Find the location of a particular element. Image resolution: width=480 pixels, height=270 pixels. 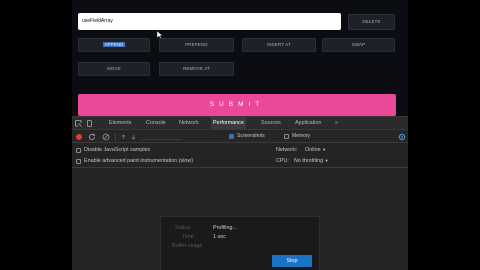

advanced-paint-checkbox is located at coordinates (78, 161).